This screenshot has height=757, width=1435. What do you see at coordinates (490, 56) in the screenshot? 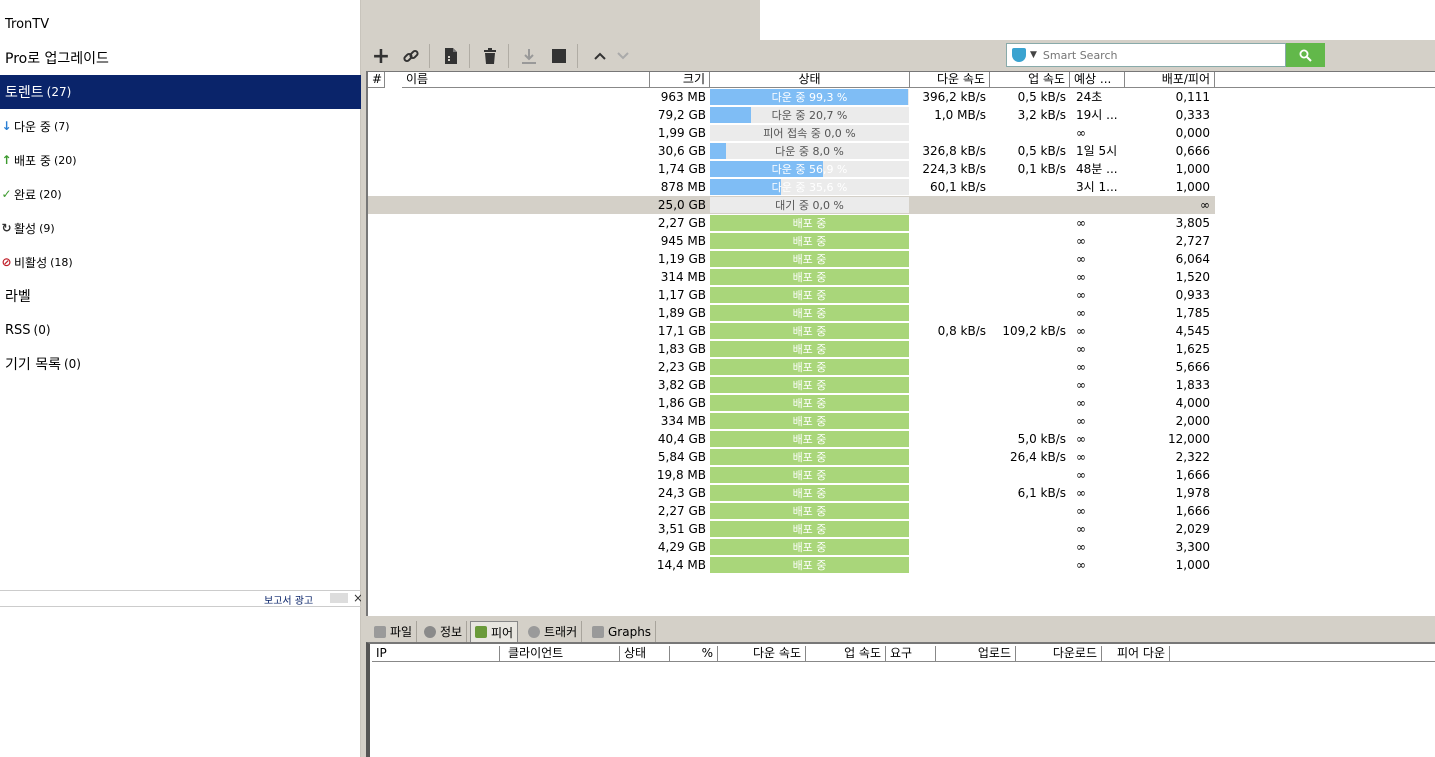
I see `trash-icon` at bounding box center [490, 56].